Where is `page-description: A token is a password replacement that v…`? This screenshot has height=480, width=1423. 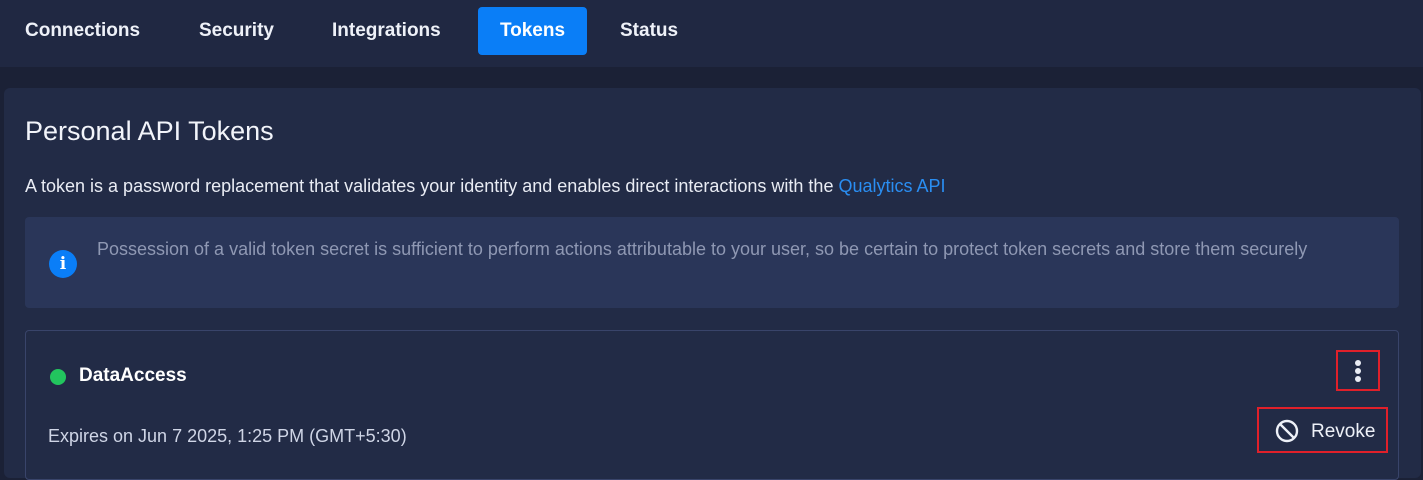 page-description: A token is a password replacement that v… is located at coordinates (485, 186).